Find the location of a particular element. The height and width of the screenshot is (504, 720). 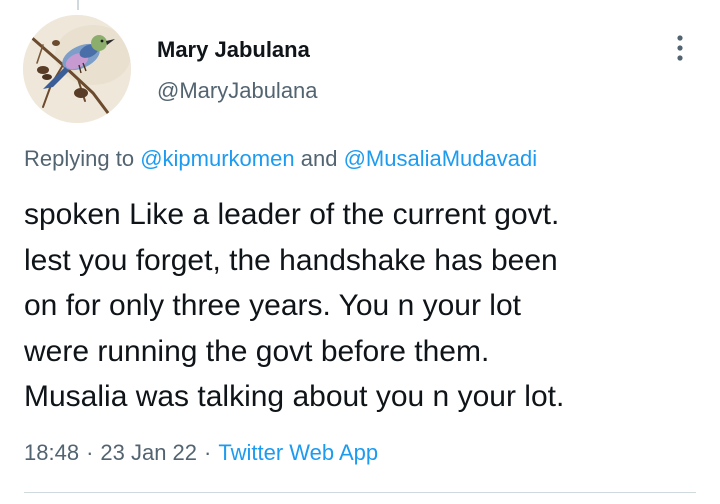

author-name: Mary Jabulana is located at coordinates (233, 50).